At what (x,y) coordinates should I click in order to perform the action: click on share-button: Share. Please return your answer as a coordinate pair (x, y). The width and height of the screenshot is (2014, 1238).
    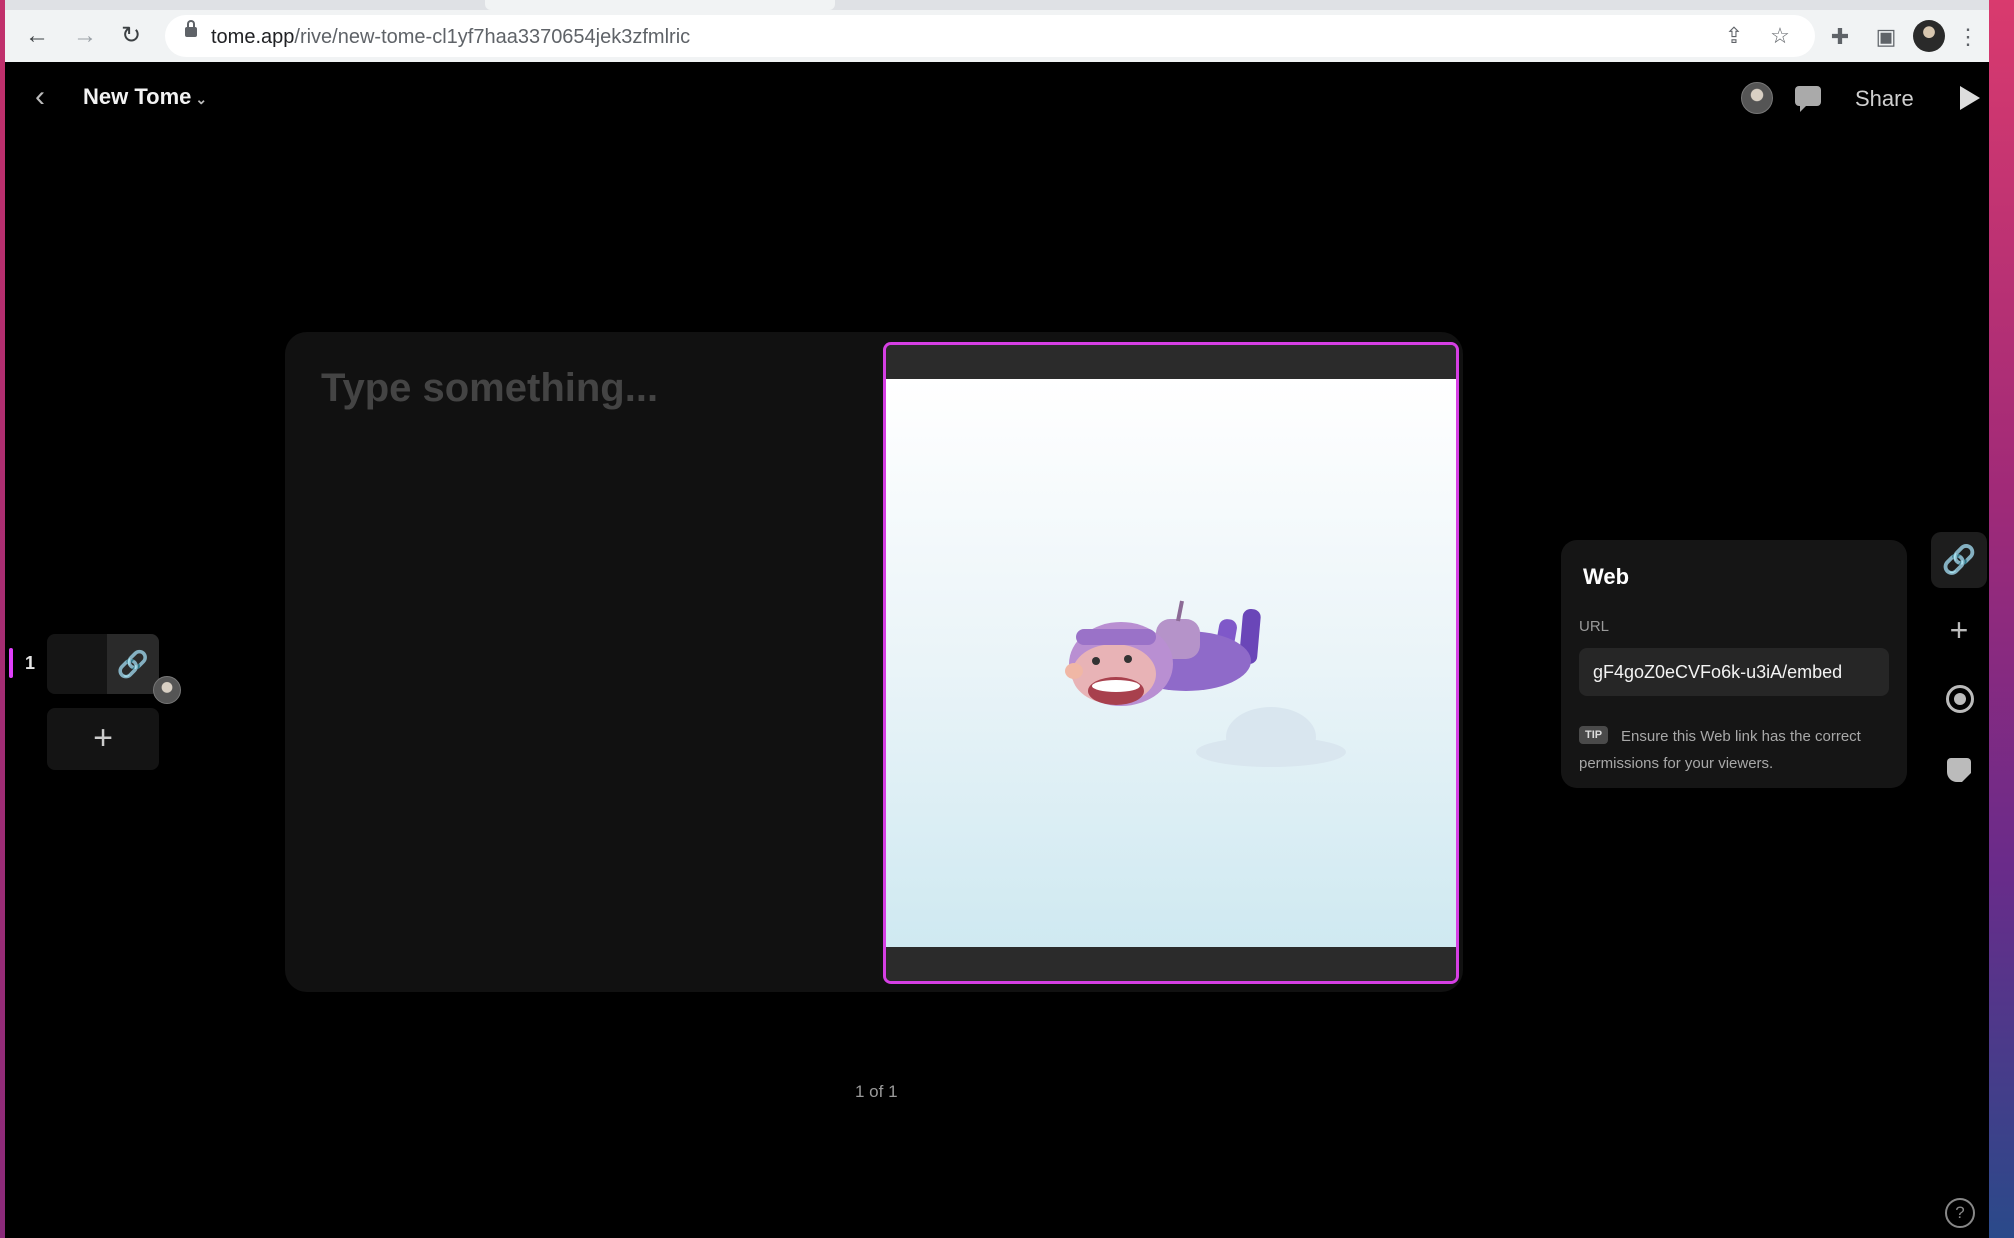
    Looking at the image, I should click on (1884, 99).